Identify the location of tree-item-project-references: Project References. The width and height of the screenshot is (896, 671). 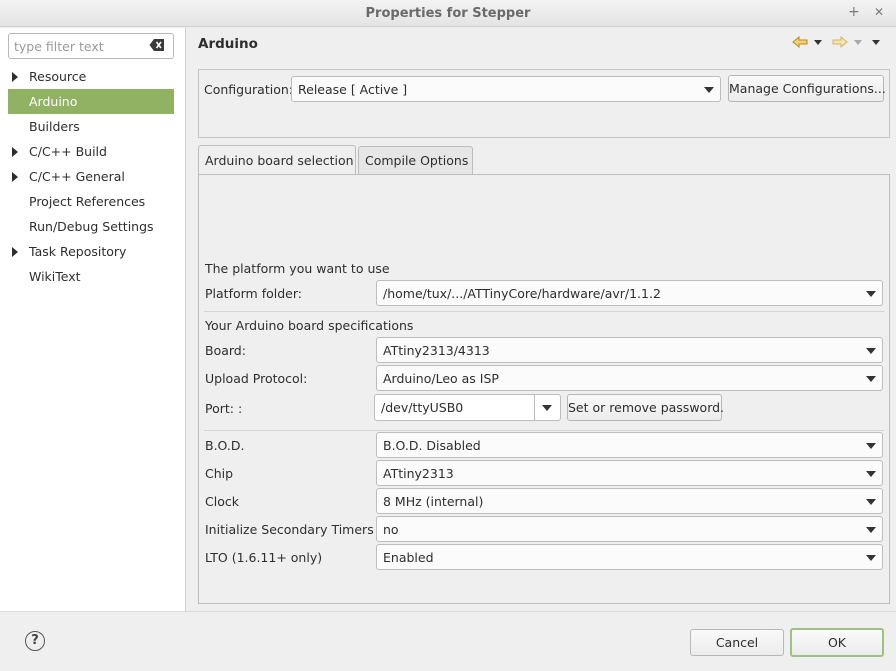
(91, 201).